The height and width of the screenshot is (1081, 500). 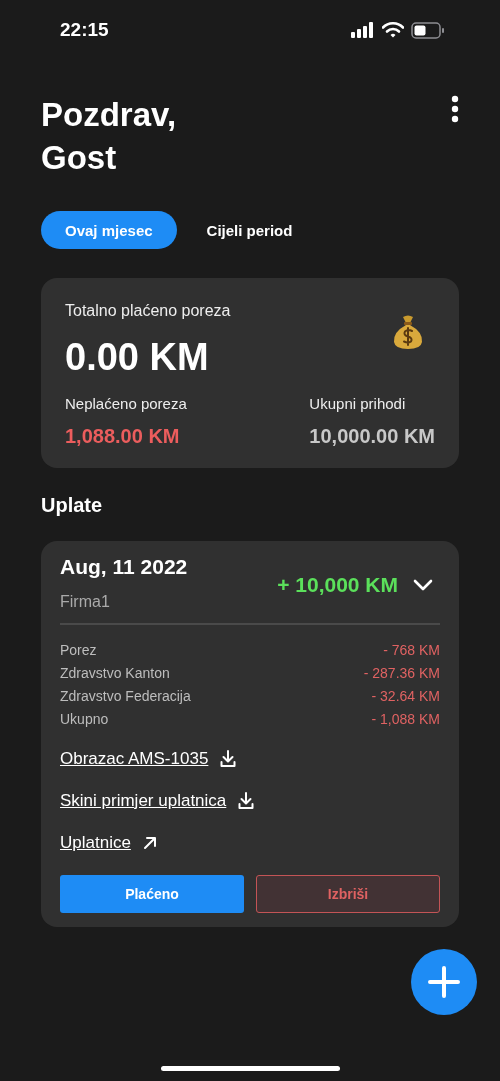 I want to click on company-name: Firma1, so click(x=85, y=602).